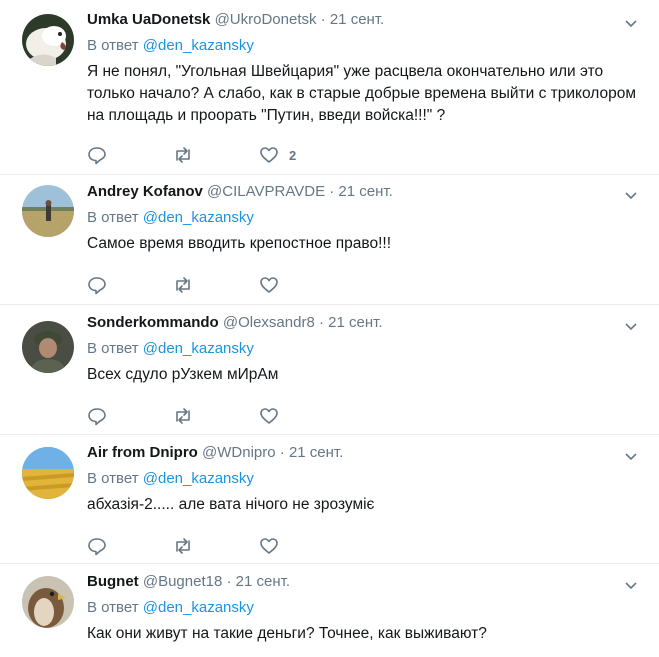 The height and width of the screenshot is (657, 659). Describe the element at coordinates (266, 191) in the screenshot. I see `author-handle: @CILAVPRAVDE` at that location.